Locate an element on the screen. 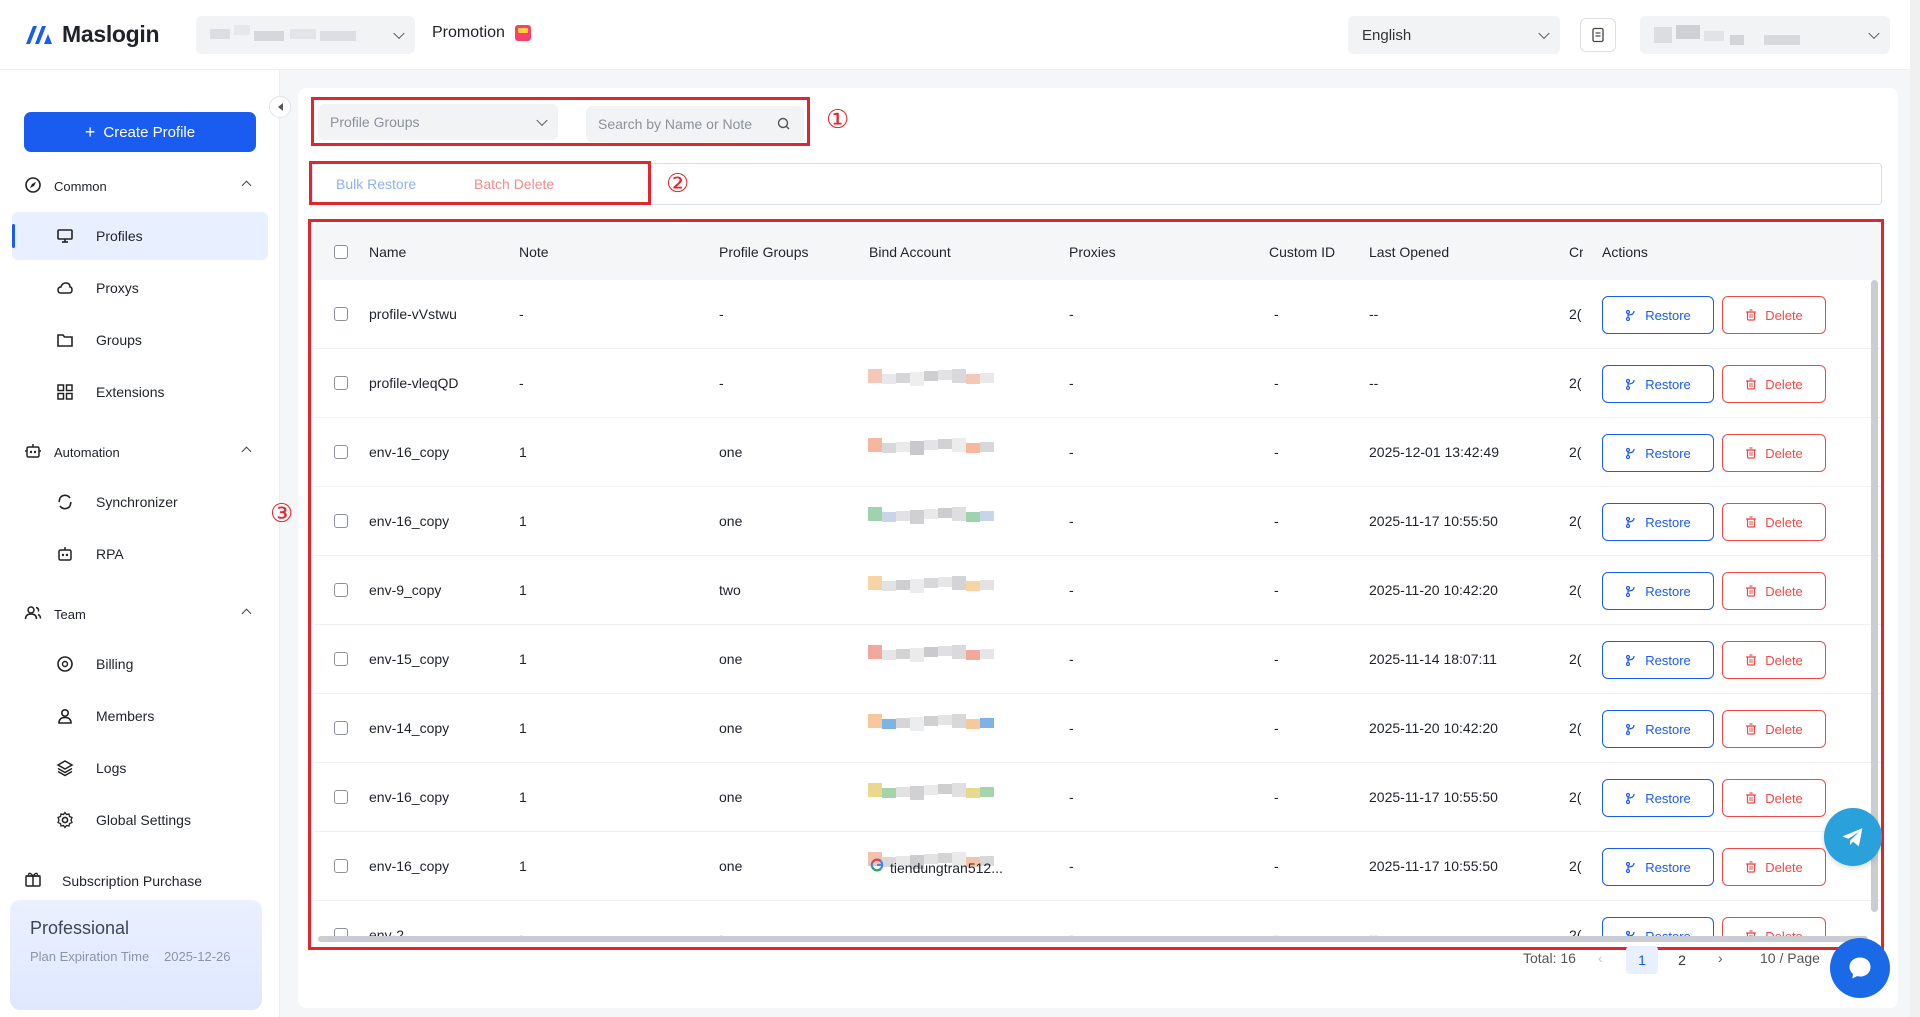 This screenshot has width=1920, height=1017. annotation-box-filters is located at coordinates (560, 121).